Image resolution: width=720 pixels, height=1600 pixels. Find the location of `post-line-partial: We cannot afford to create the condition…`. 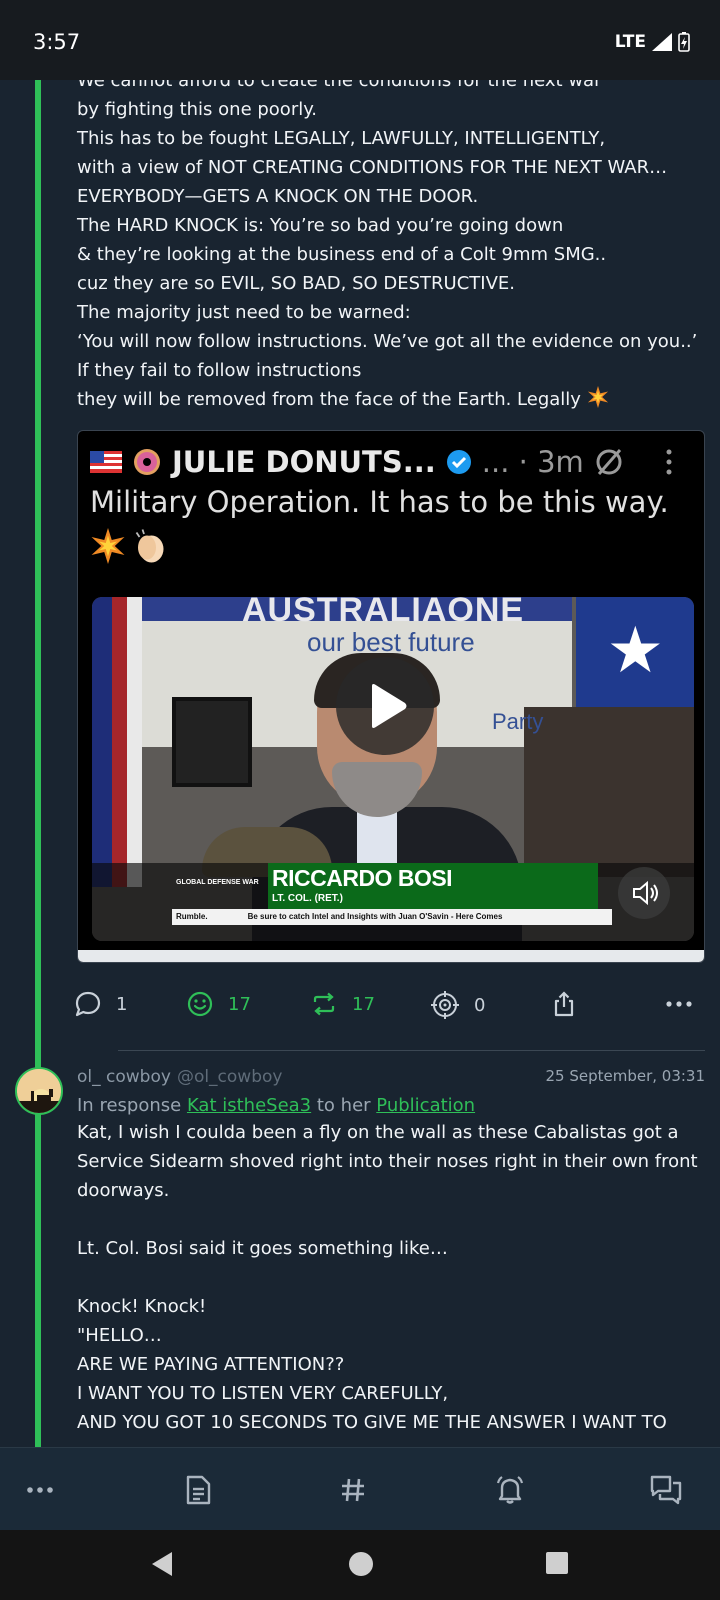

post-line-partial: We cannot afford to create the condition… is located at coordinates (339, 85).